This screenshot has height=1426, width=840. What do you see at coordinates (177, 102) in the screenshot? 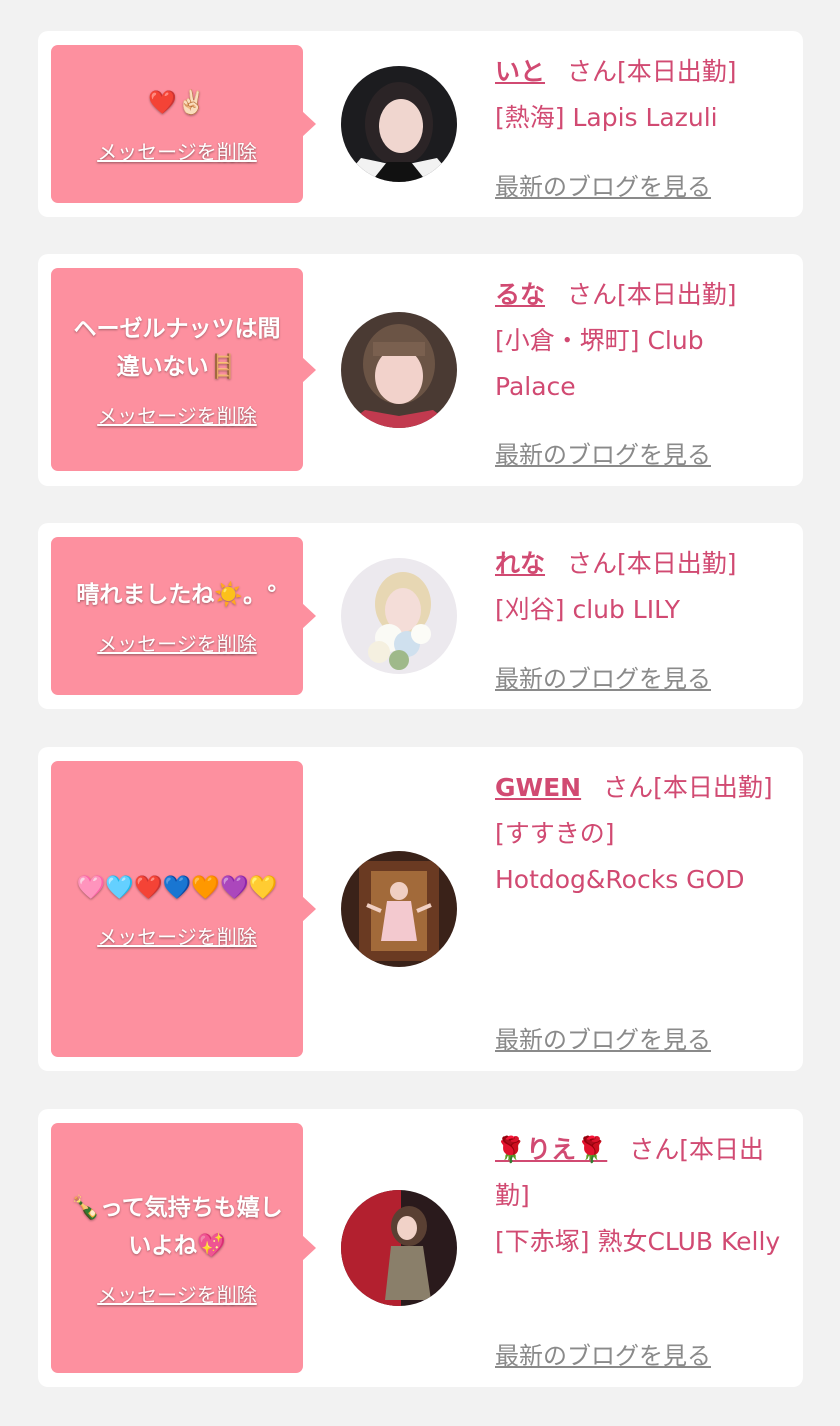
I see `message-text: ❤️✌🏻` at bounding box center [177, 102].